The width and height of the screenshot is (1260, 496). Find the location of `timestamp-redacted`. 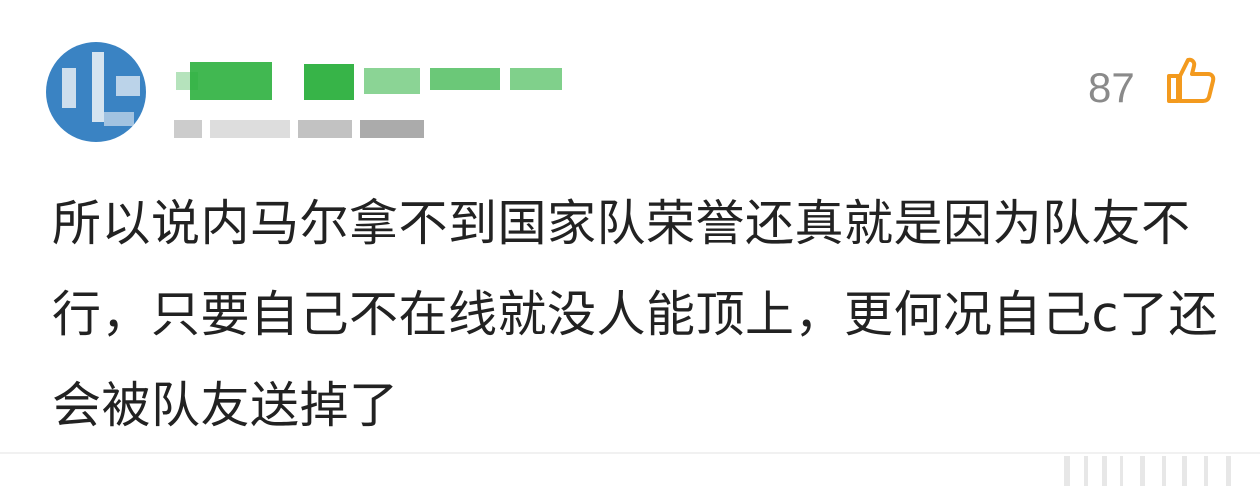

timestamp-redacted is located at coordinates (309, 128).